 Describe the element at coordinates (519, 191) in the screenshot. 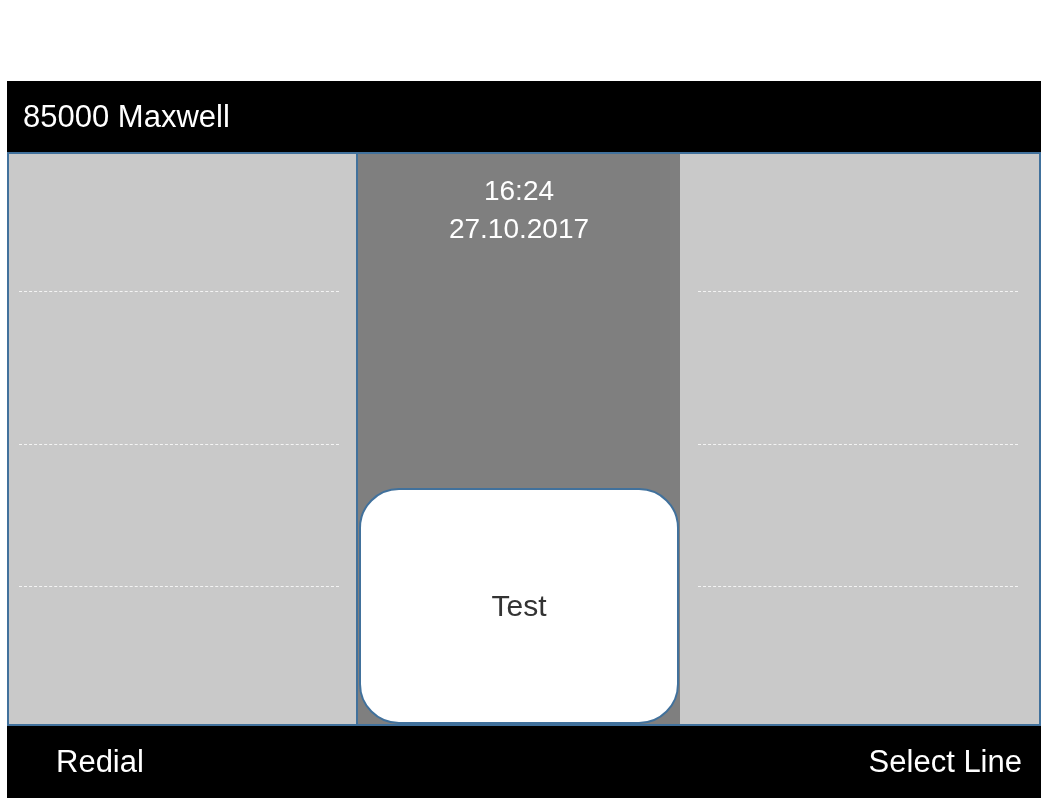

I see `clock-time: 16:24` at that location.